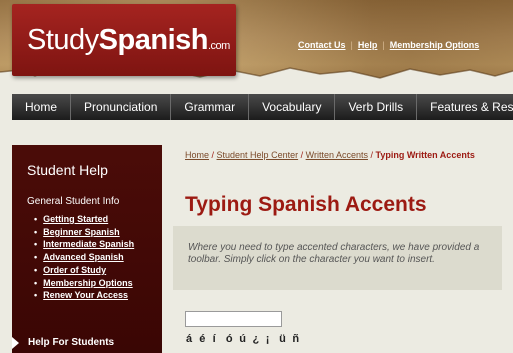 This screenshot has height=353, width=513. Describe the element at coordinates (322, 45) in the screenshot. I see `contact-us-link: Contact Us` at that location.